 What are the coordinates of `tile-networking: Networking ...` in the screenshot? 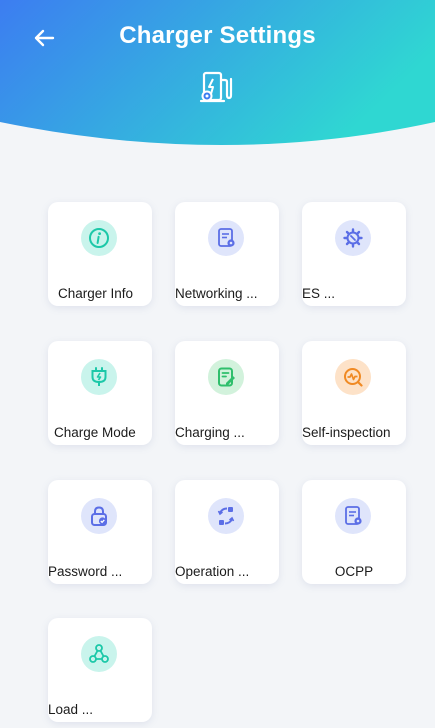 It's located at (227, 254).